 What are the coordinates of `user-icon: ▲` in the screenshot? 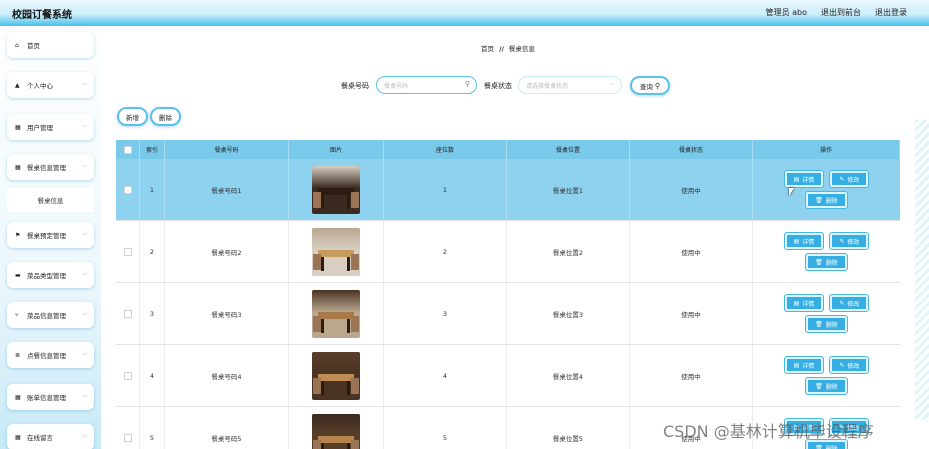 It's located at (17, 85).